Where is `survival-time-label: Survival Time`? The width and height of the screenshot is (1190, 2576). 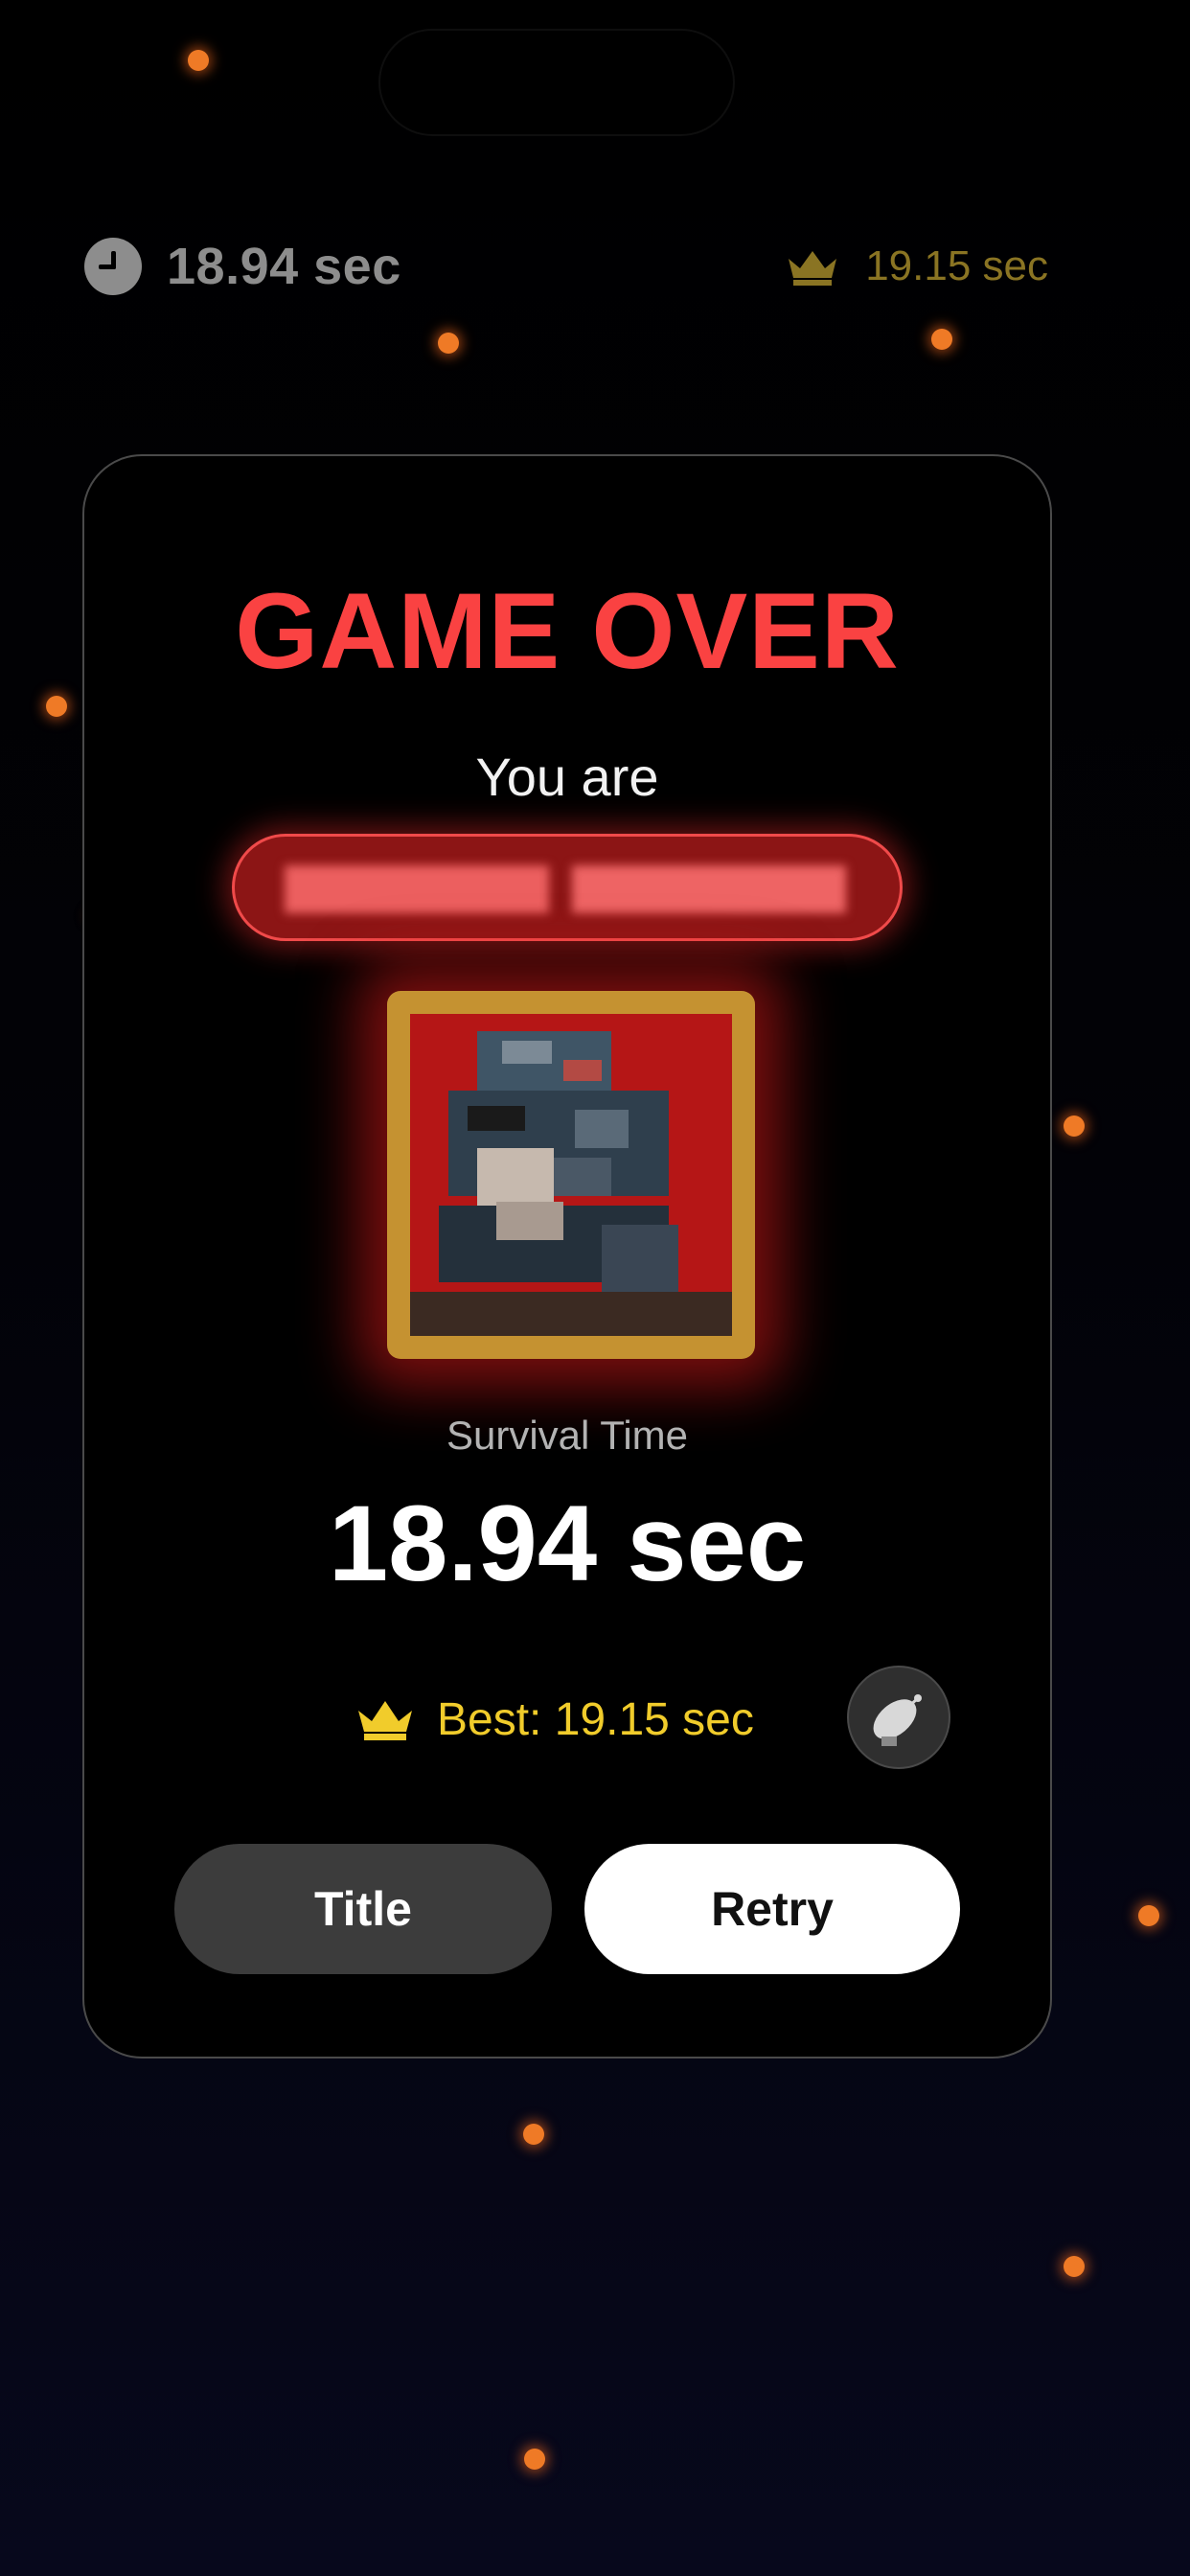
survival-time-label: Survival Time is located at coordinates (568, 1435).